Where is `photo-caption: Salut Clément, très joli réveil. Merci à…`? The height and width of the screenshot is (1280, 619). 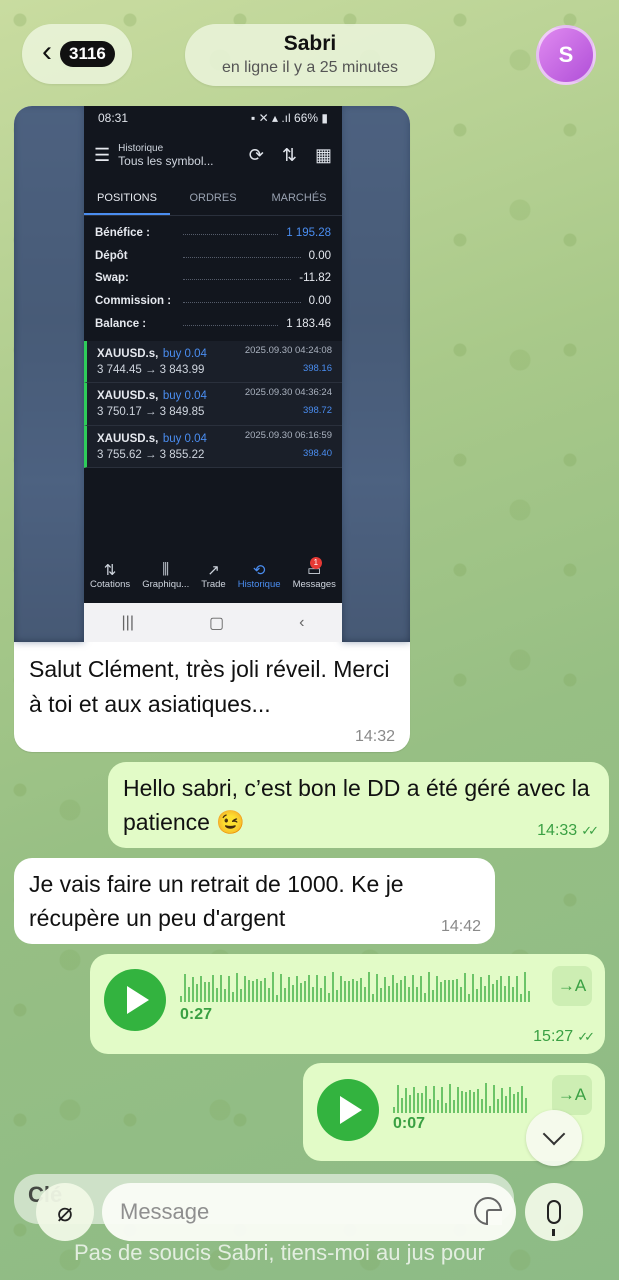 photo-caption: Salut Clément, très joli réveil. Merci à… is located at coordinates (209, 686).